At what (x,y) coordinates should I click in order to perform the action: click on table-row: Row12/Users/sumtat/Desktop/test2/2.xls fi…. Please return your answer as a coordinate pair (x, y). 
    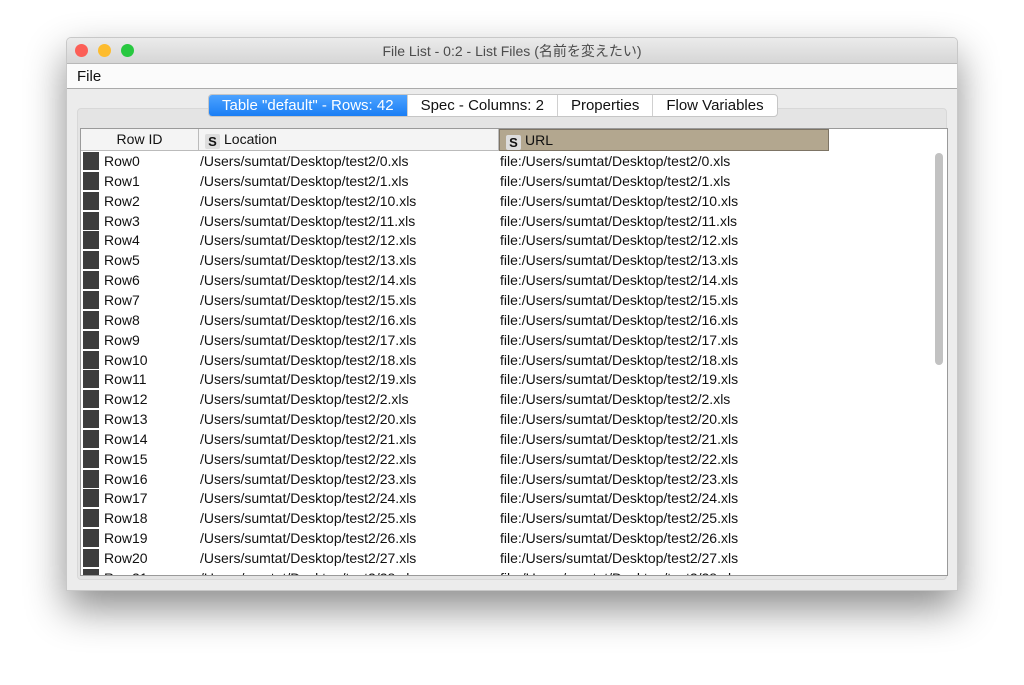
    Looking at the image, I should click on (506, 399).